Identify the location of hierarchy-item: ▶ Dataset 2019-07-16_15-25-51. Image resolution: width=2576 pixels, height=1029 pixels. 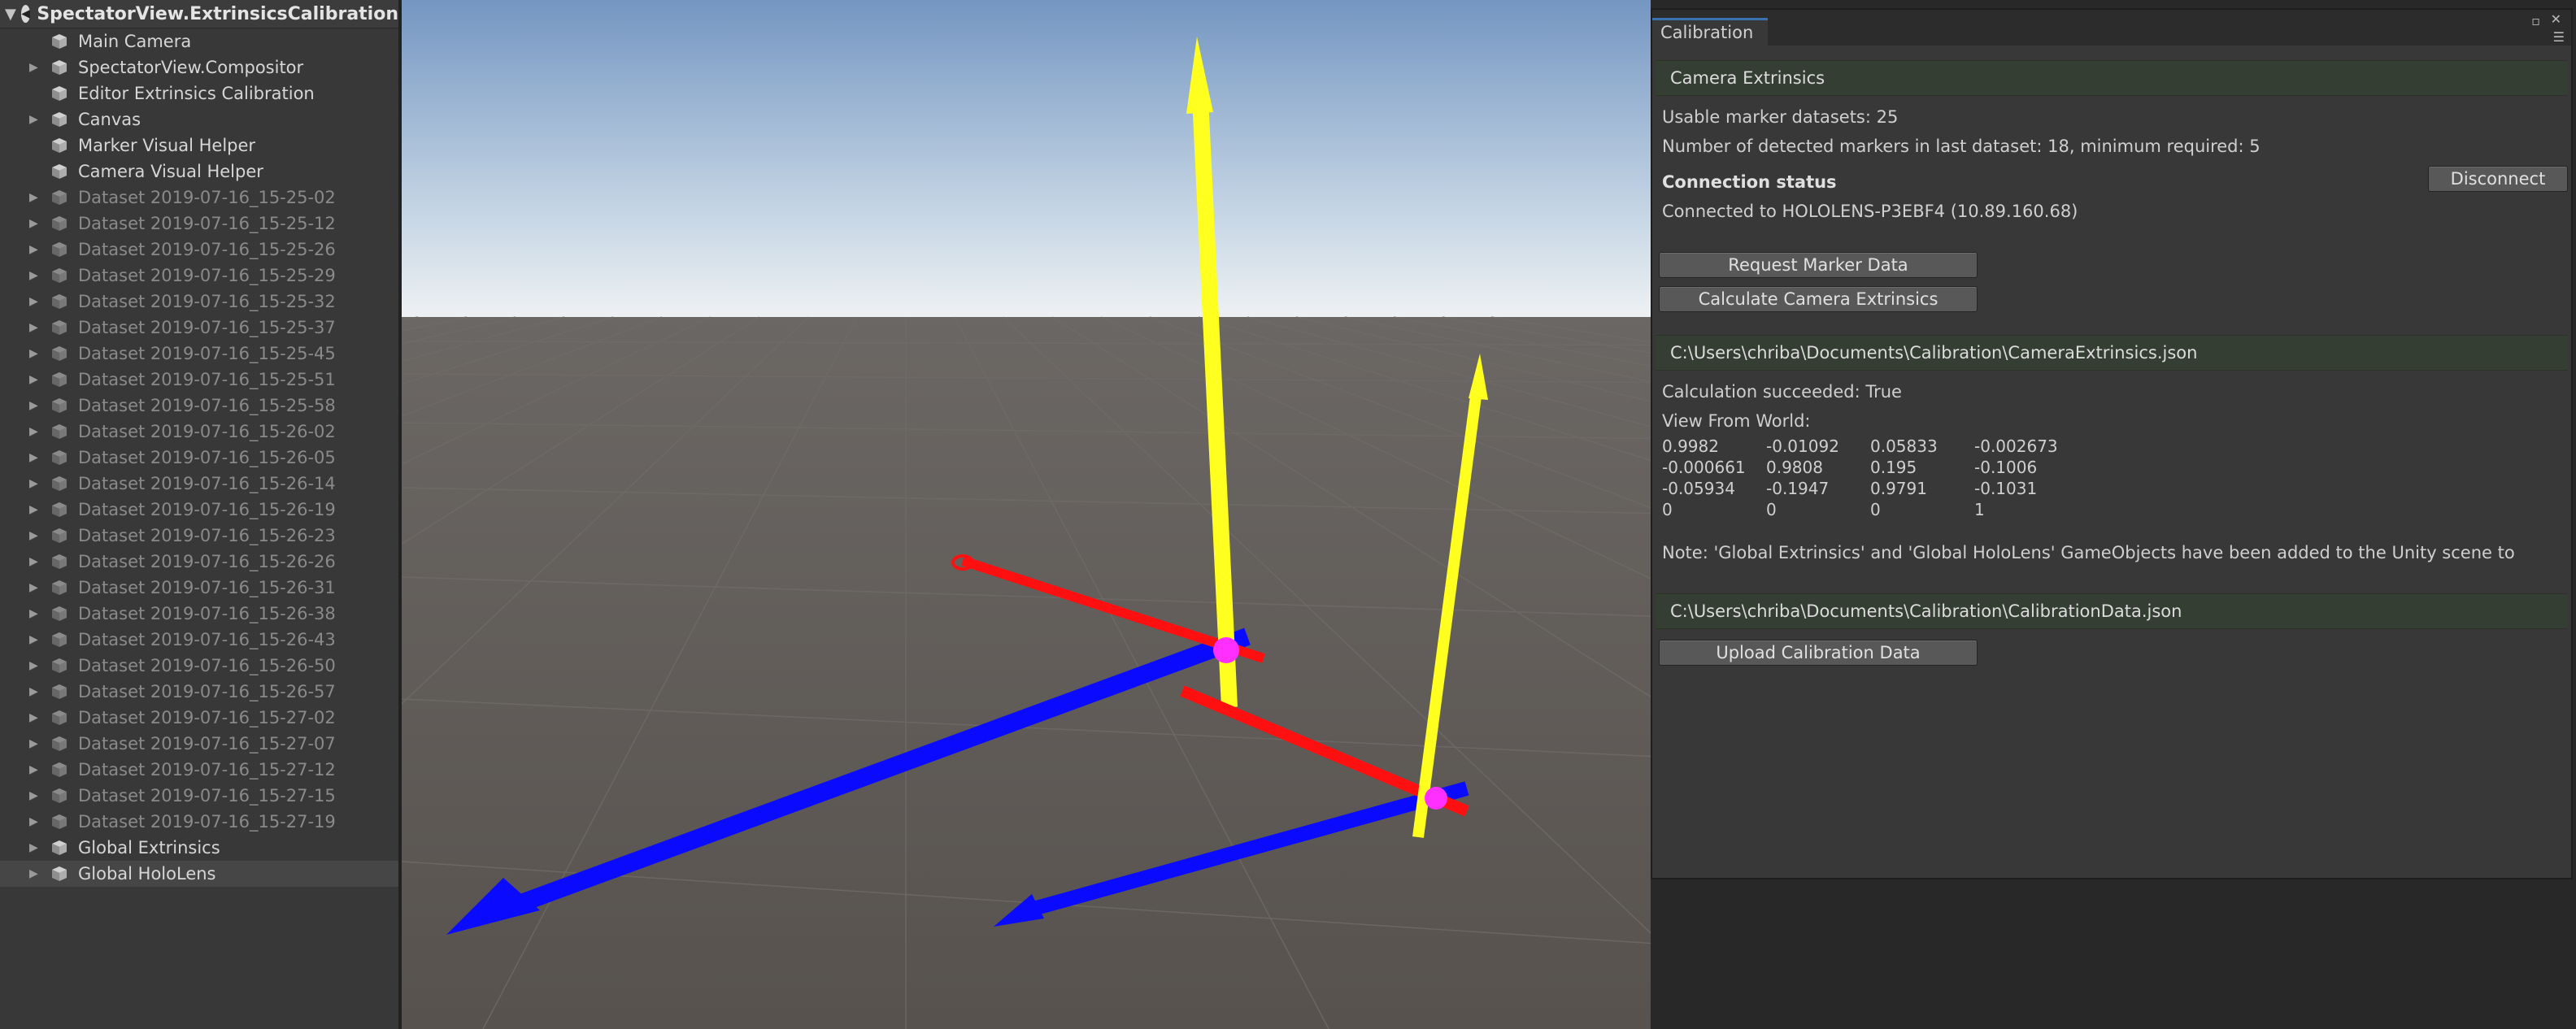
(199, 380).